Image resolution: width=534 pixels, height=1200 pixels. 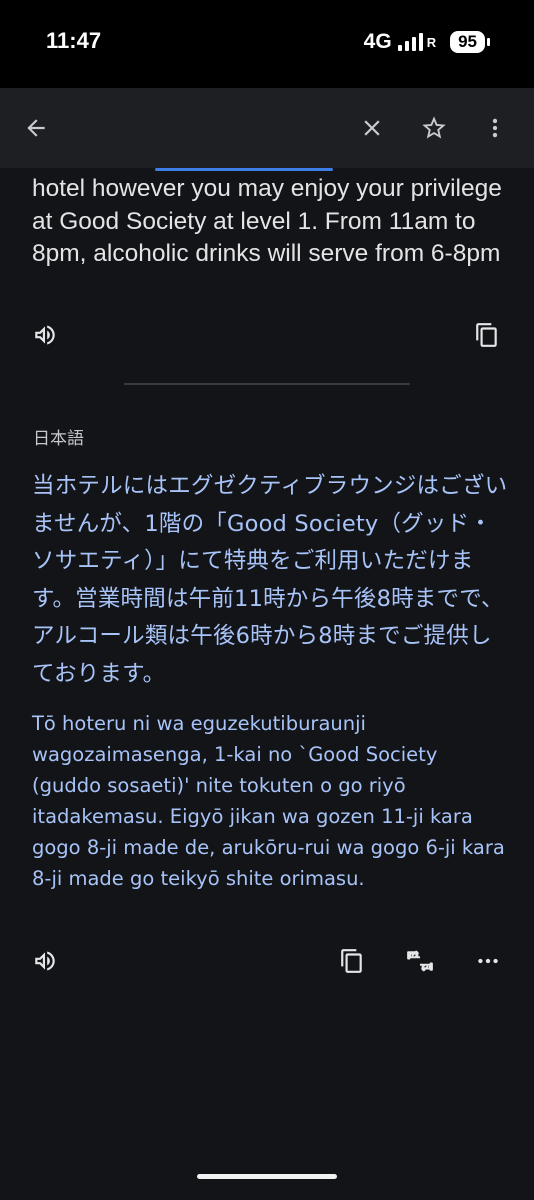 What do you see at coordinates (58, 439) in the screenshot?
I see `target-language-label: 日本語` at bounding box center [58, 439].